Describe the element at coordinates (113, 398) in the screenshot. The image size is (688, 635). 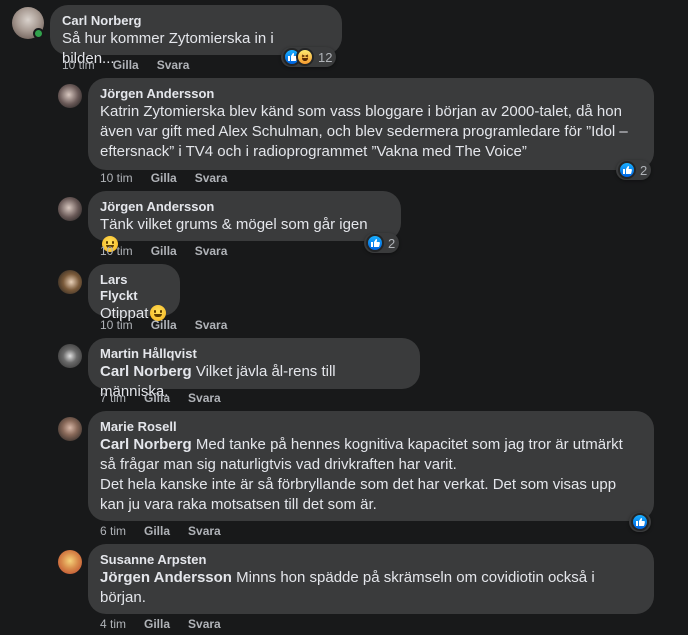
I see `timestamp: 7 tim` at that location.